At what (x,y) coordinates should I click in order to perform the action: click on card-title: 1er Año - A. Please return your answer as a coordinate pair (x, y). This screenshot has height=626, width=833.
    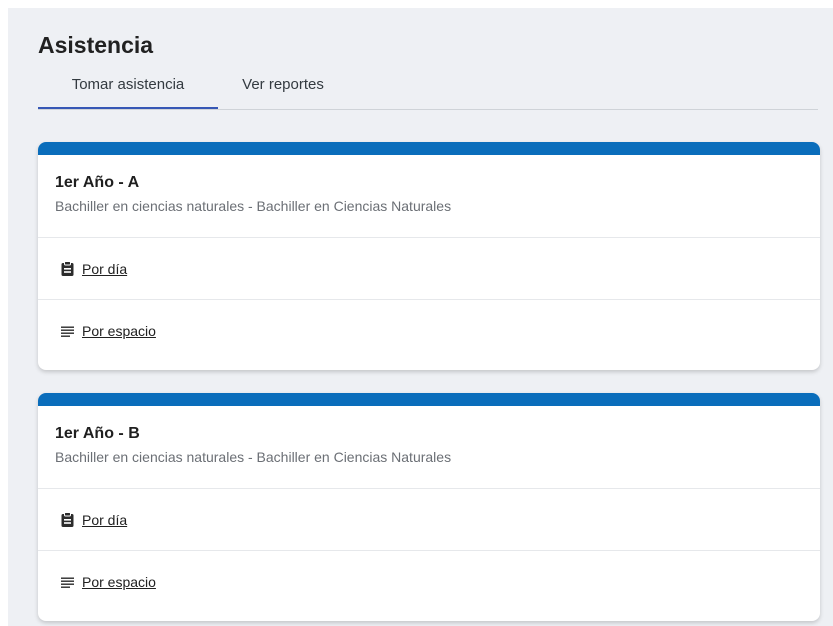
    Looking at the image, I should click on (97, 182).